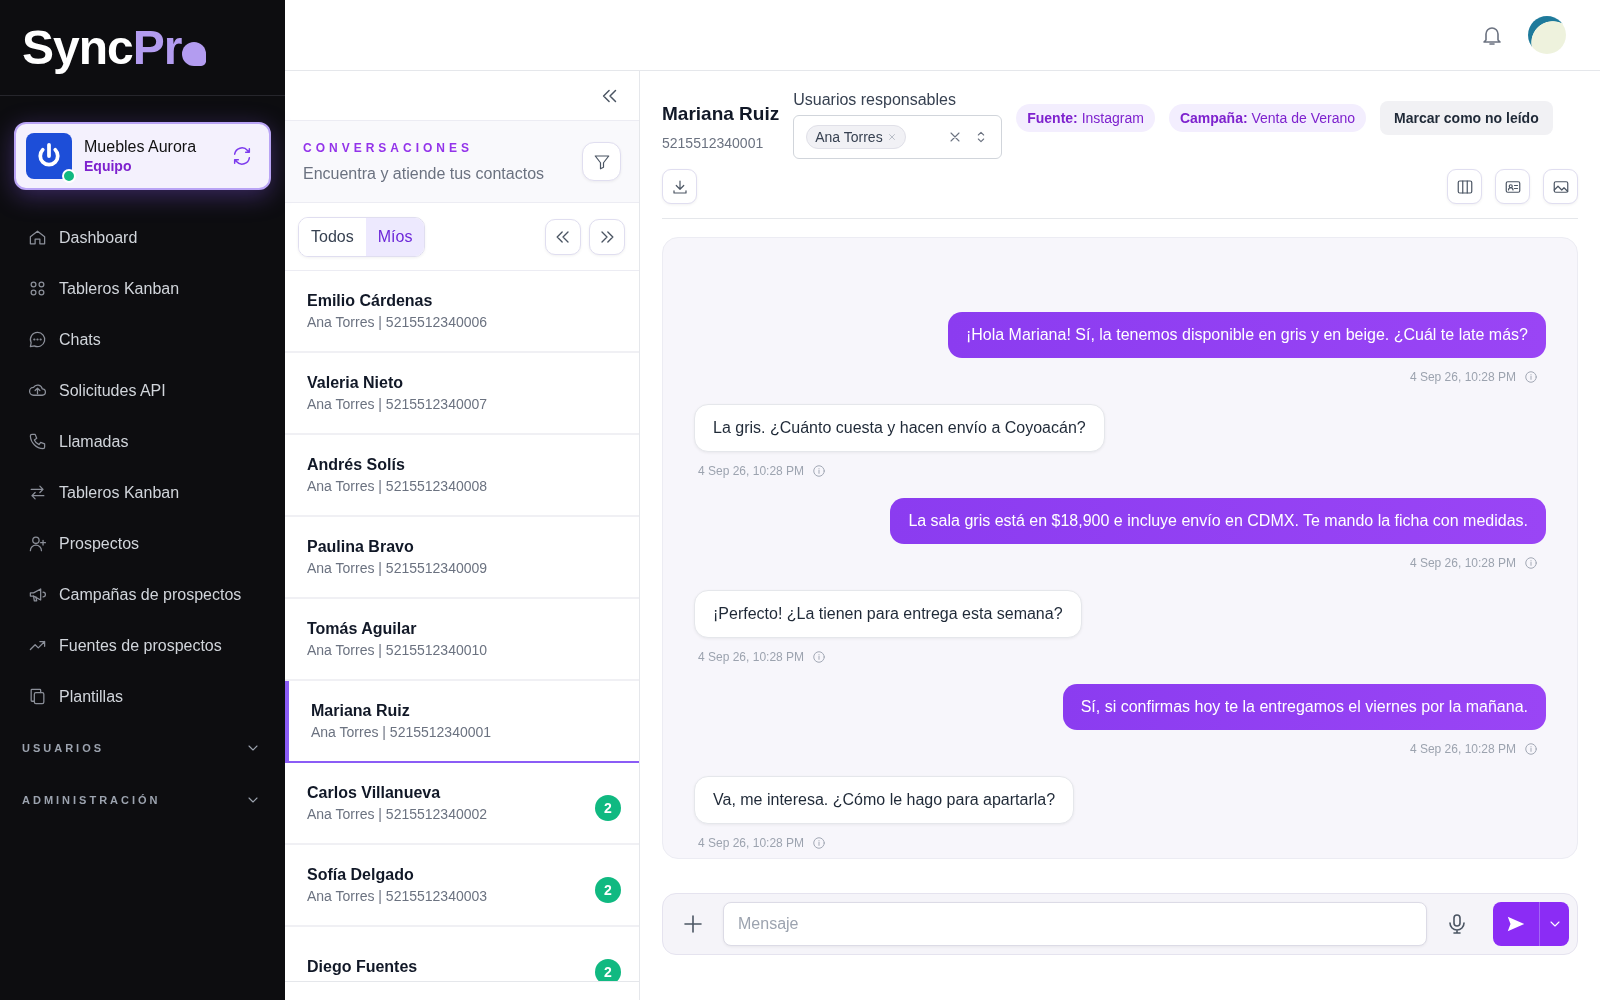  What do you see at coordinates (194, 53) in the screenshot?
I see `logo-bubble-icon` at bounding box center [194, 53].